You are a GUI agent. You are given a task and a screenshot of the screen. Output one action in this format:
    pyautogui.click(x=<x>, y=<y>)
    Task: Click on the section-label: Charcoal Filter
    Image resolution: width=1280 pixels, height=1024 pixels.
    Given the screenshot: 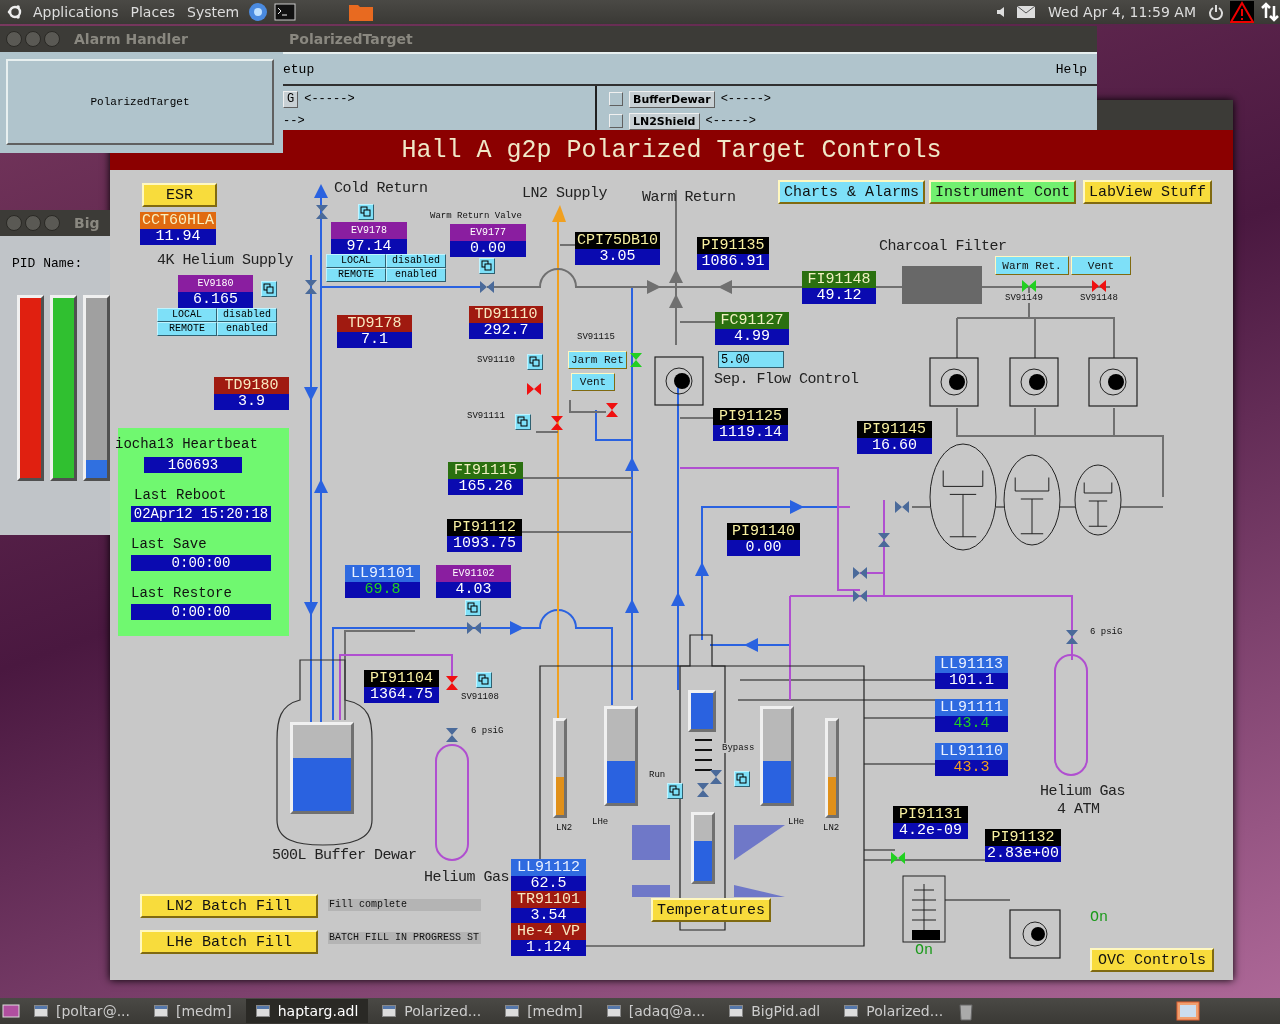 What is the action you would take?
    pyautogui.click(x=943, y=246)
    